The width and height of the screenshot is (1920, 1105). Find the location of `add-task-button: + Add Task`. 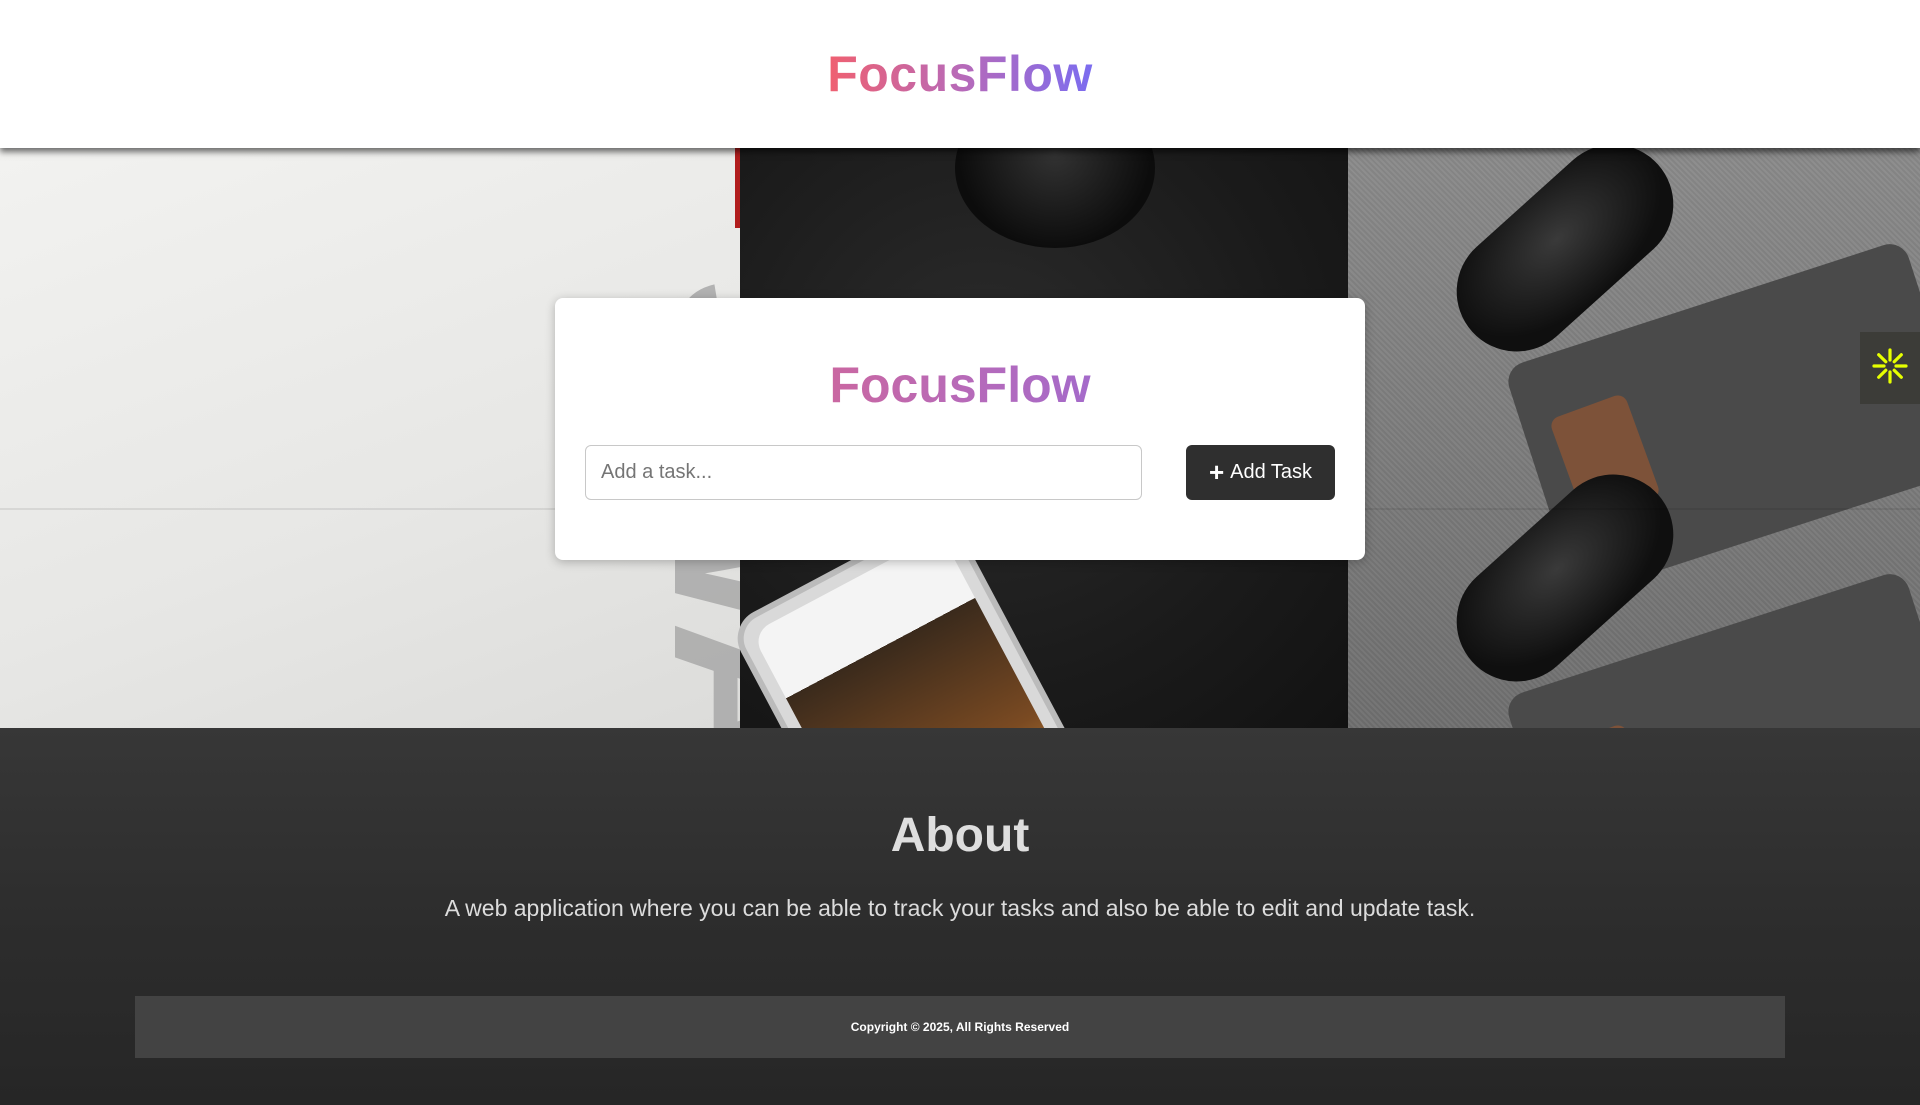

add-task-button: + Add Task is located at coordinates (1260, 472).